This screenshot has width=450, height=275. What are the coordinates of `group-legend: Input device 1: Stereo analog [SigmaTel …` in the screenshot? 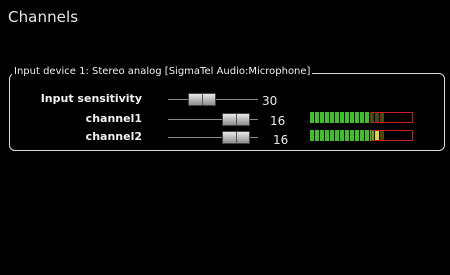 It's located at (162, 71).